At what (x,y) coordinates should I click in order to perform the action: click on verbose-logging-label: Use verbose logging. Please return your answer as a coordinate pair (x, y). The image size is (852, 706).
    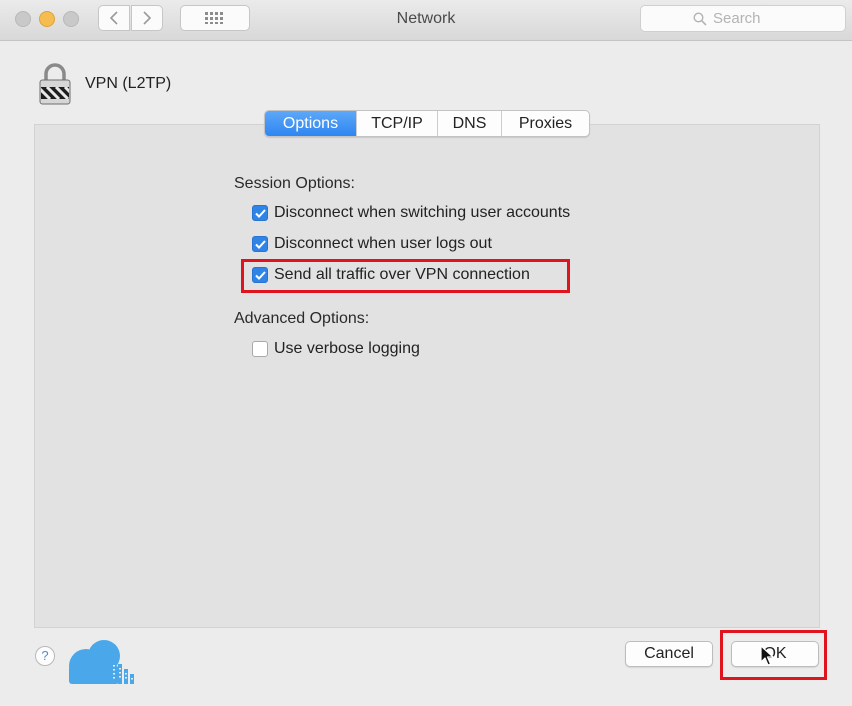
    Looking at the image, I should click on (347, 348).